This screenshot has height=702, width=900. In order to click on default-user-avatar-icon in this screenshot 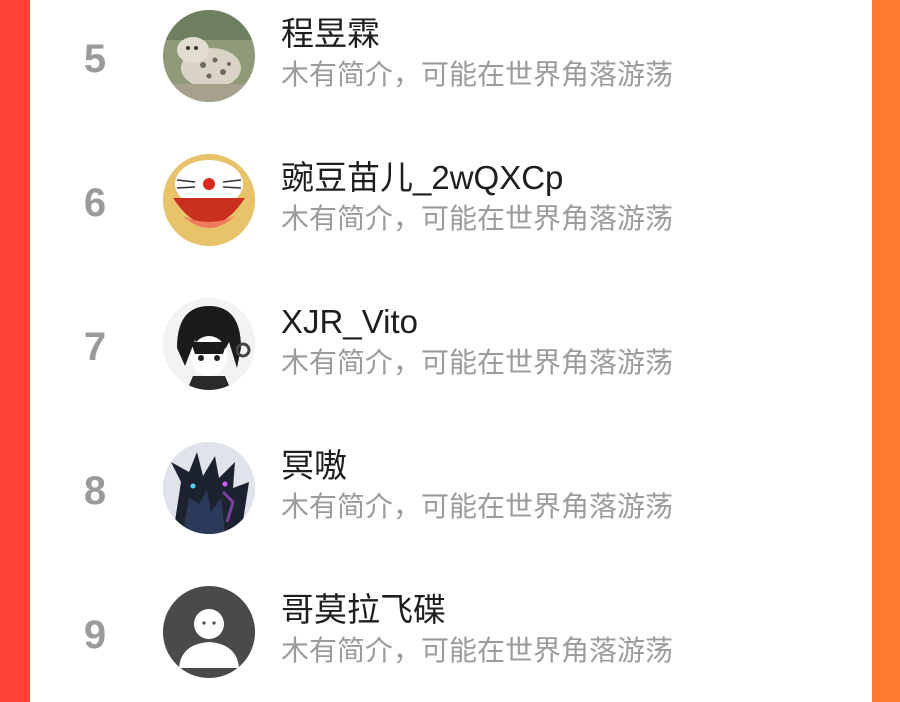, I will do `click(209, 632)`.